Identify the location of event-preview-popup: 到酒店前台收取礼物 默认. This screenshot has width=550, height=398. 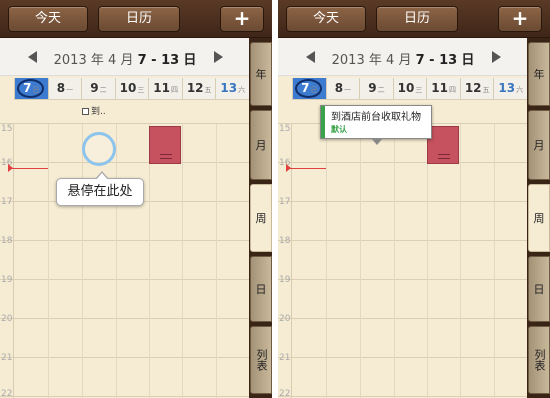
(376, 125).